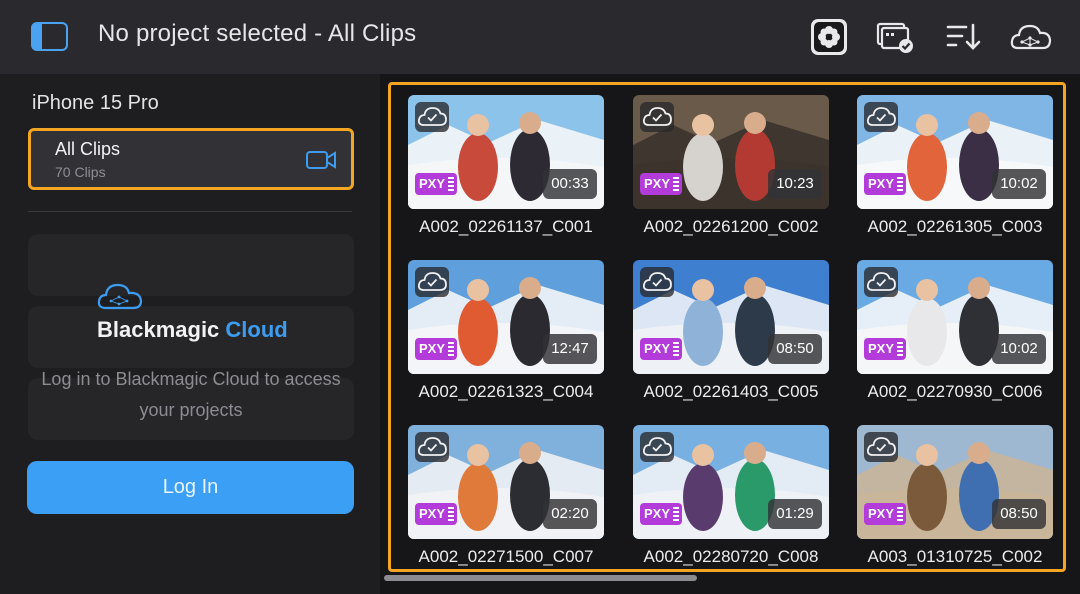  Describe the element at coordinates (795, 514) in the screenshot. I see `clip-duration: 01:29` at that location.